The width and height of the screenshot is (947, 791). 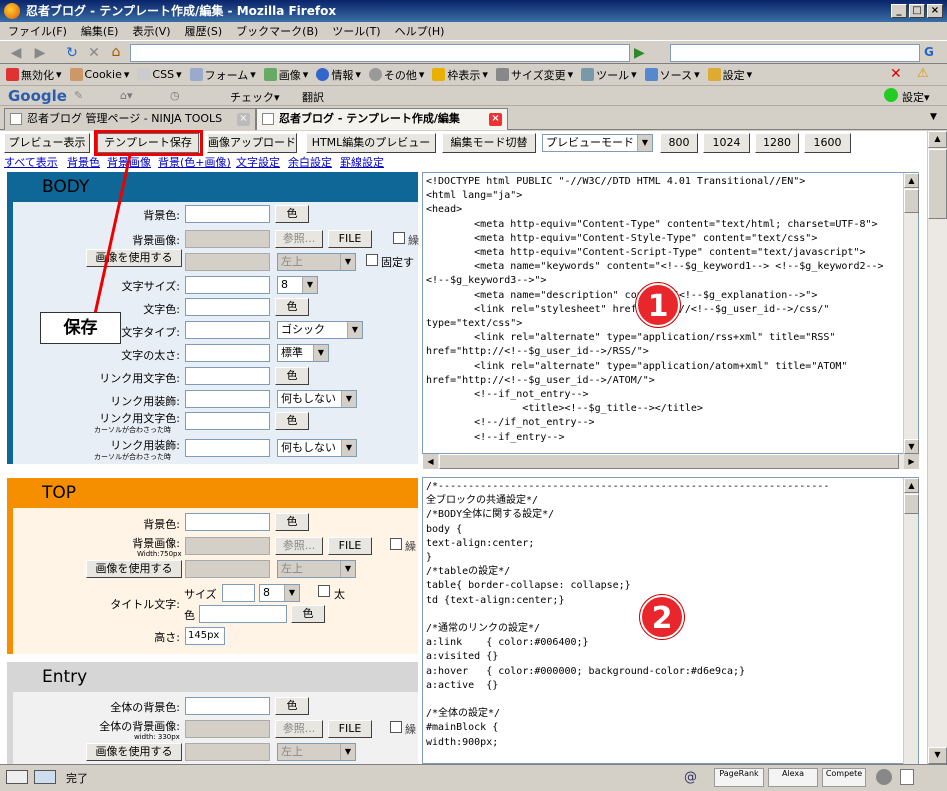 What do you see at coordinates (658, 305) in the screenshot?
I see `badge-1: 1` at bounding box center [658, 305].